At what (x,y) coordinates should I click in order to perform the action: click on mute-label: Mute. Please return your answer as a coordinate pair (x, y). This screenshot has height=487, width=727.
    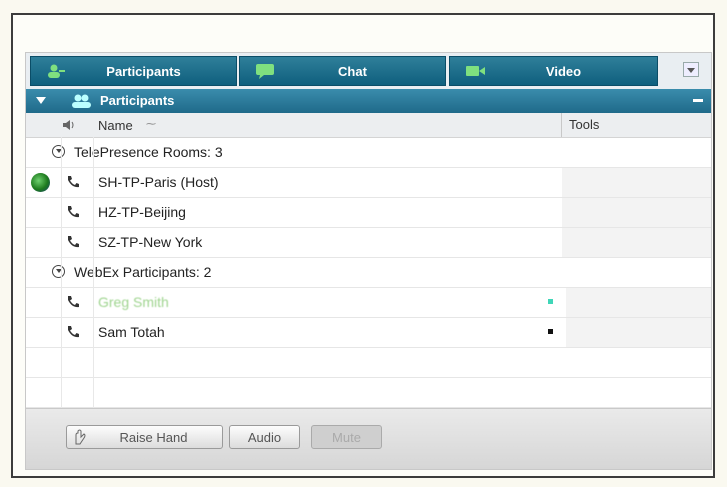
    Looking at the image, I should click on (346, 437).